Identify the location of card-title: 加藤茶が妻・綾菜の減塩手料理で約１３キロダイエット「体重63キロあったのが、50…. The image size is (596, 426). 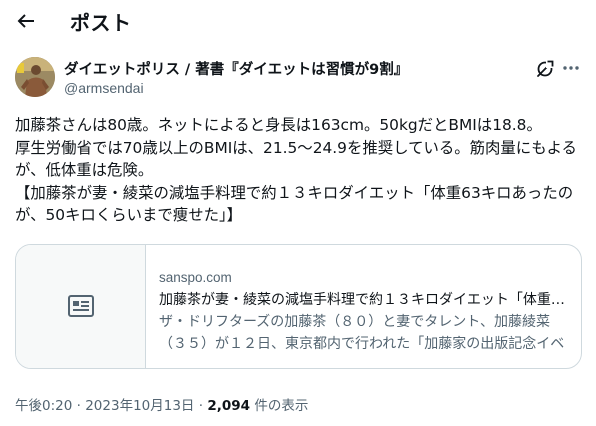
(364, 300).